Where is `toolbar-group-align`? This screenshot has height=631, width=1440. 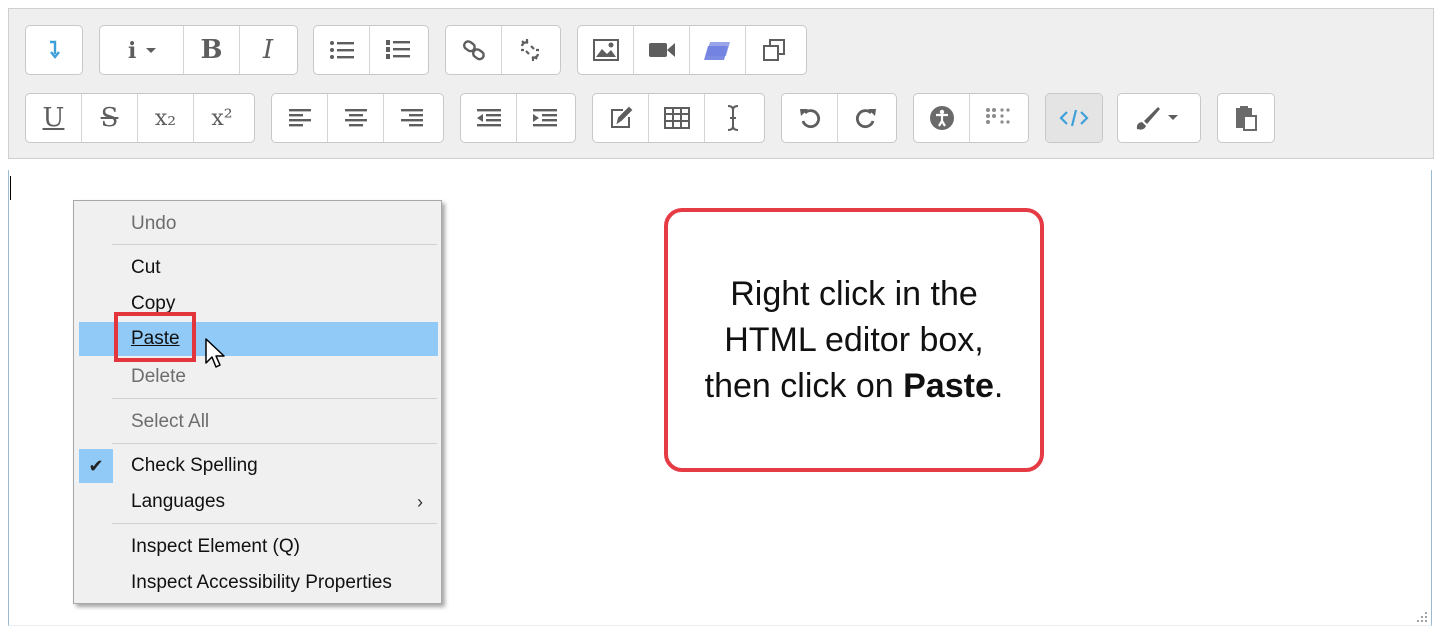
toolbar-group-align is located at coordinates (357, 118).